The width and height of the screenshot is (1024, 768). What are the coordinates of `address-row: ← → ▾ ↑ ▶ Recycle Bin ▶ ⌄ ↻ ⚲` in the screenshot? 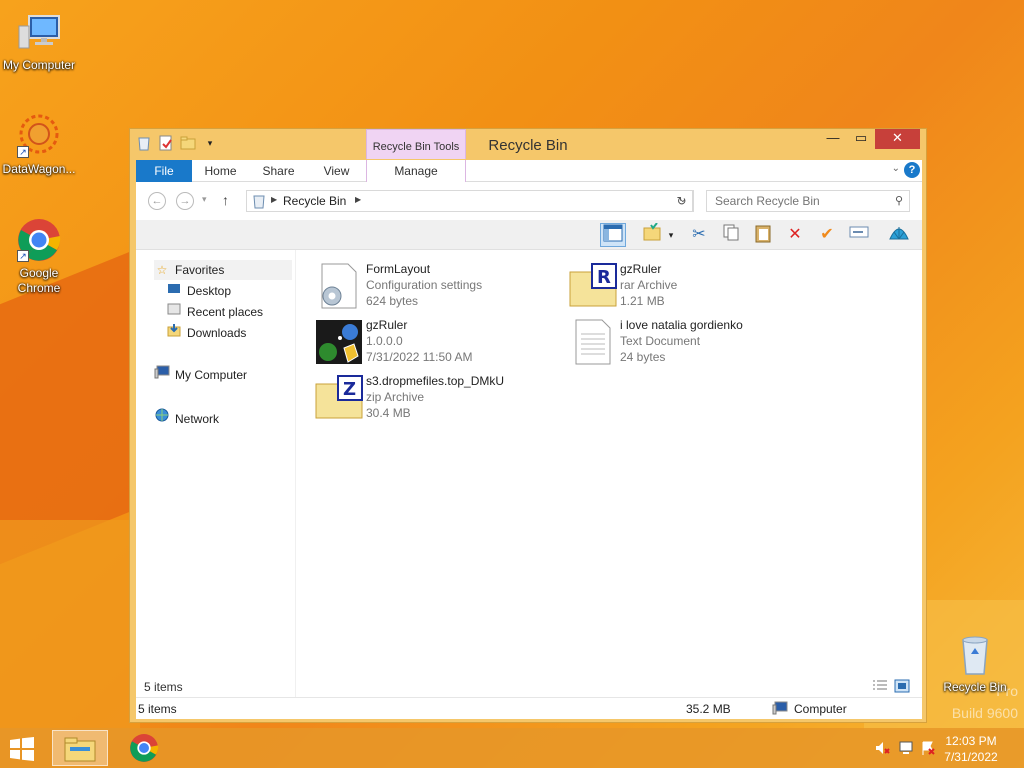 It's located at (529, 201).